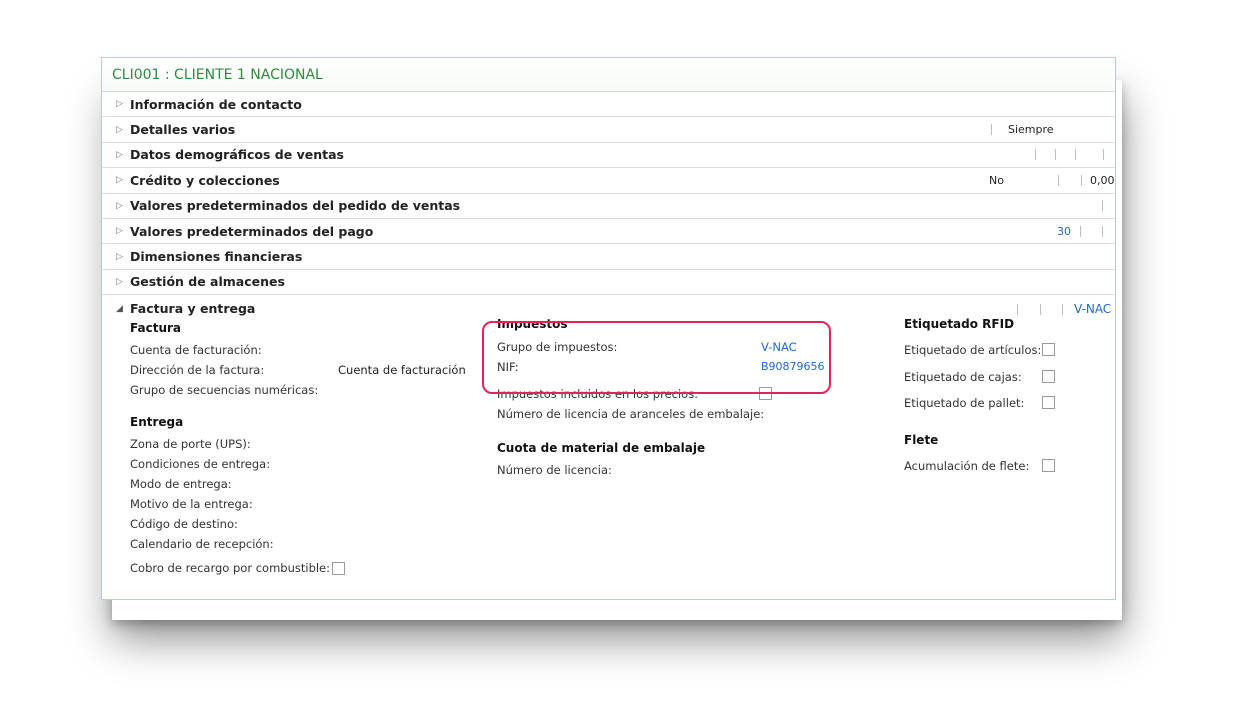  I want to click on fasttab-detalles-varios: ▷ Detalles varios Siempre, so click(608, 130).